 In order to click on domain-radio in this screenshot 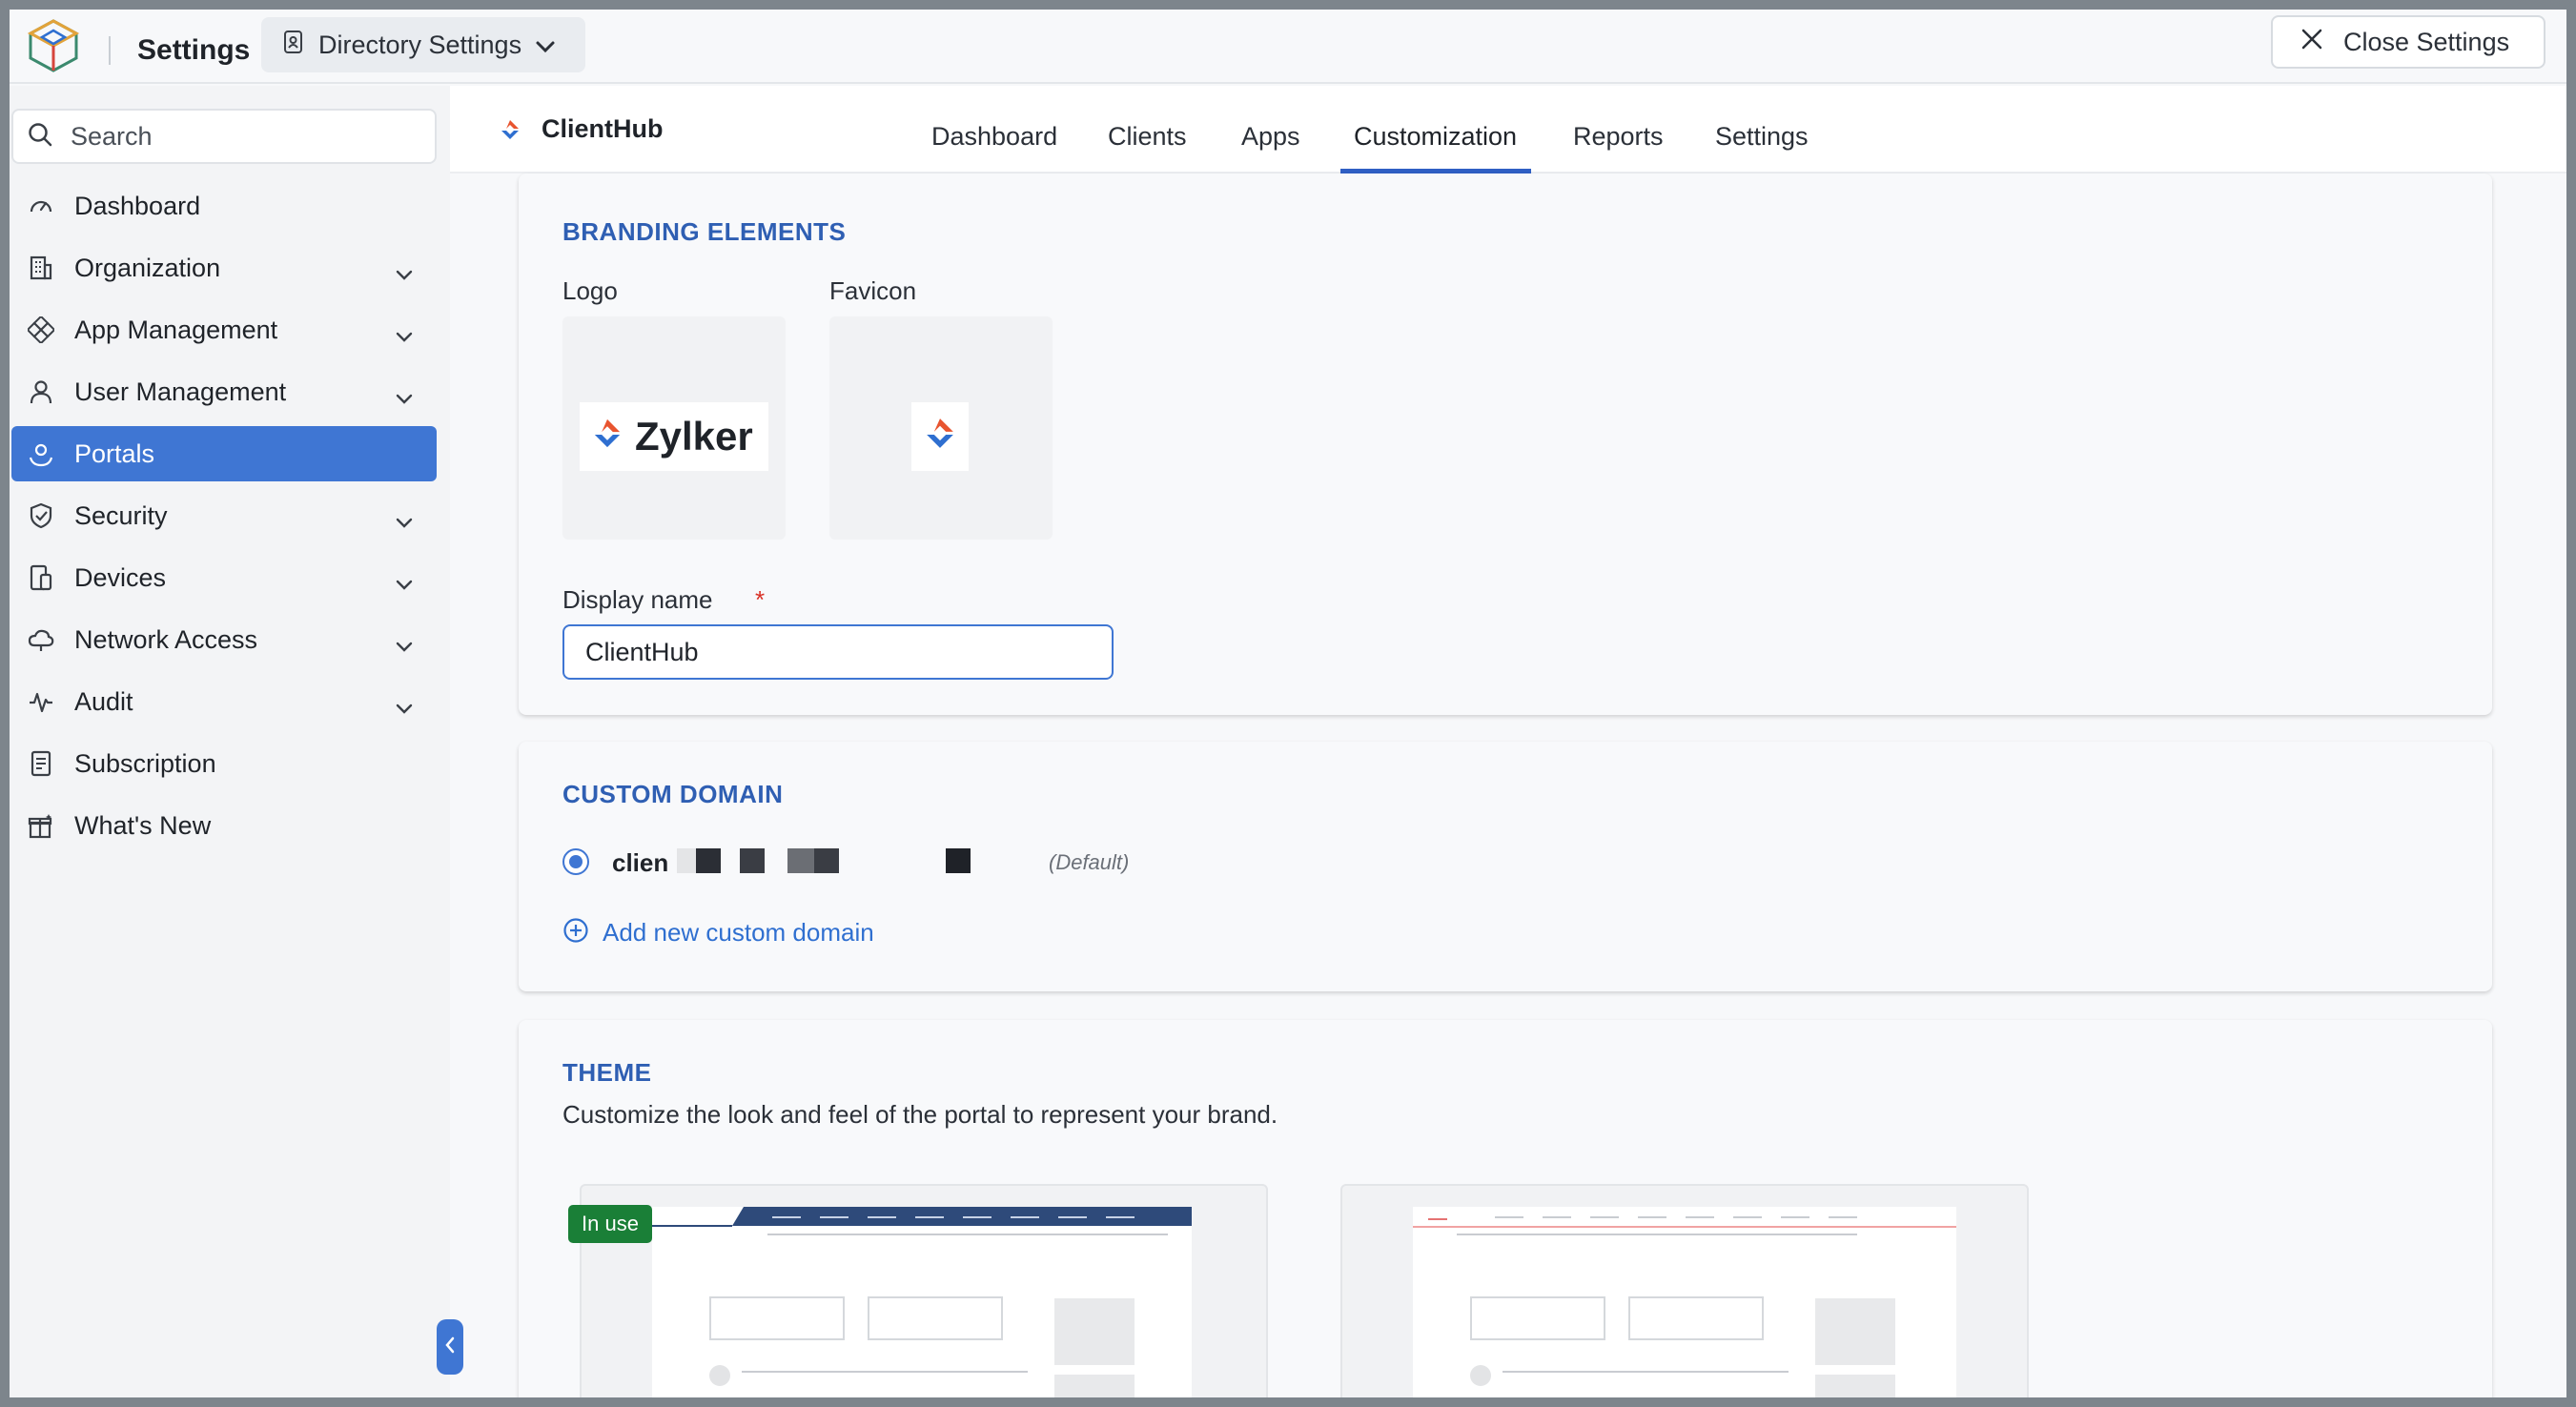, I will do `click(576, 861)`.